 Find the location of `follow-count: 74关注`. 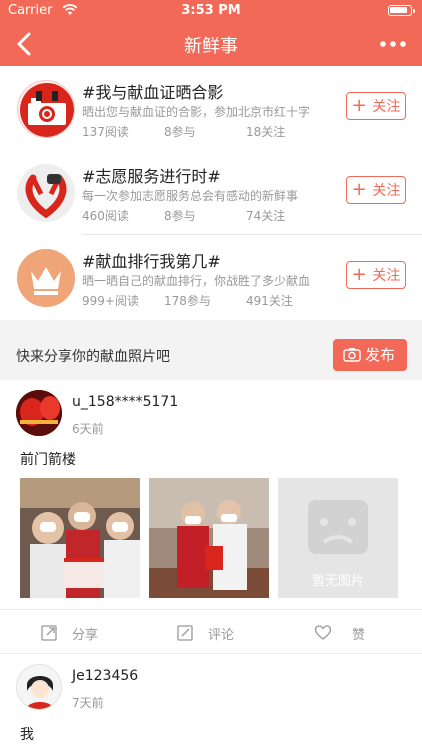

follow-count: 74关注 is located at coordinates (266, 216).